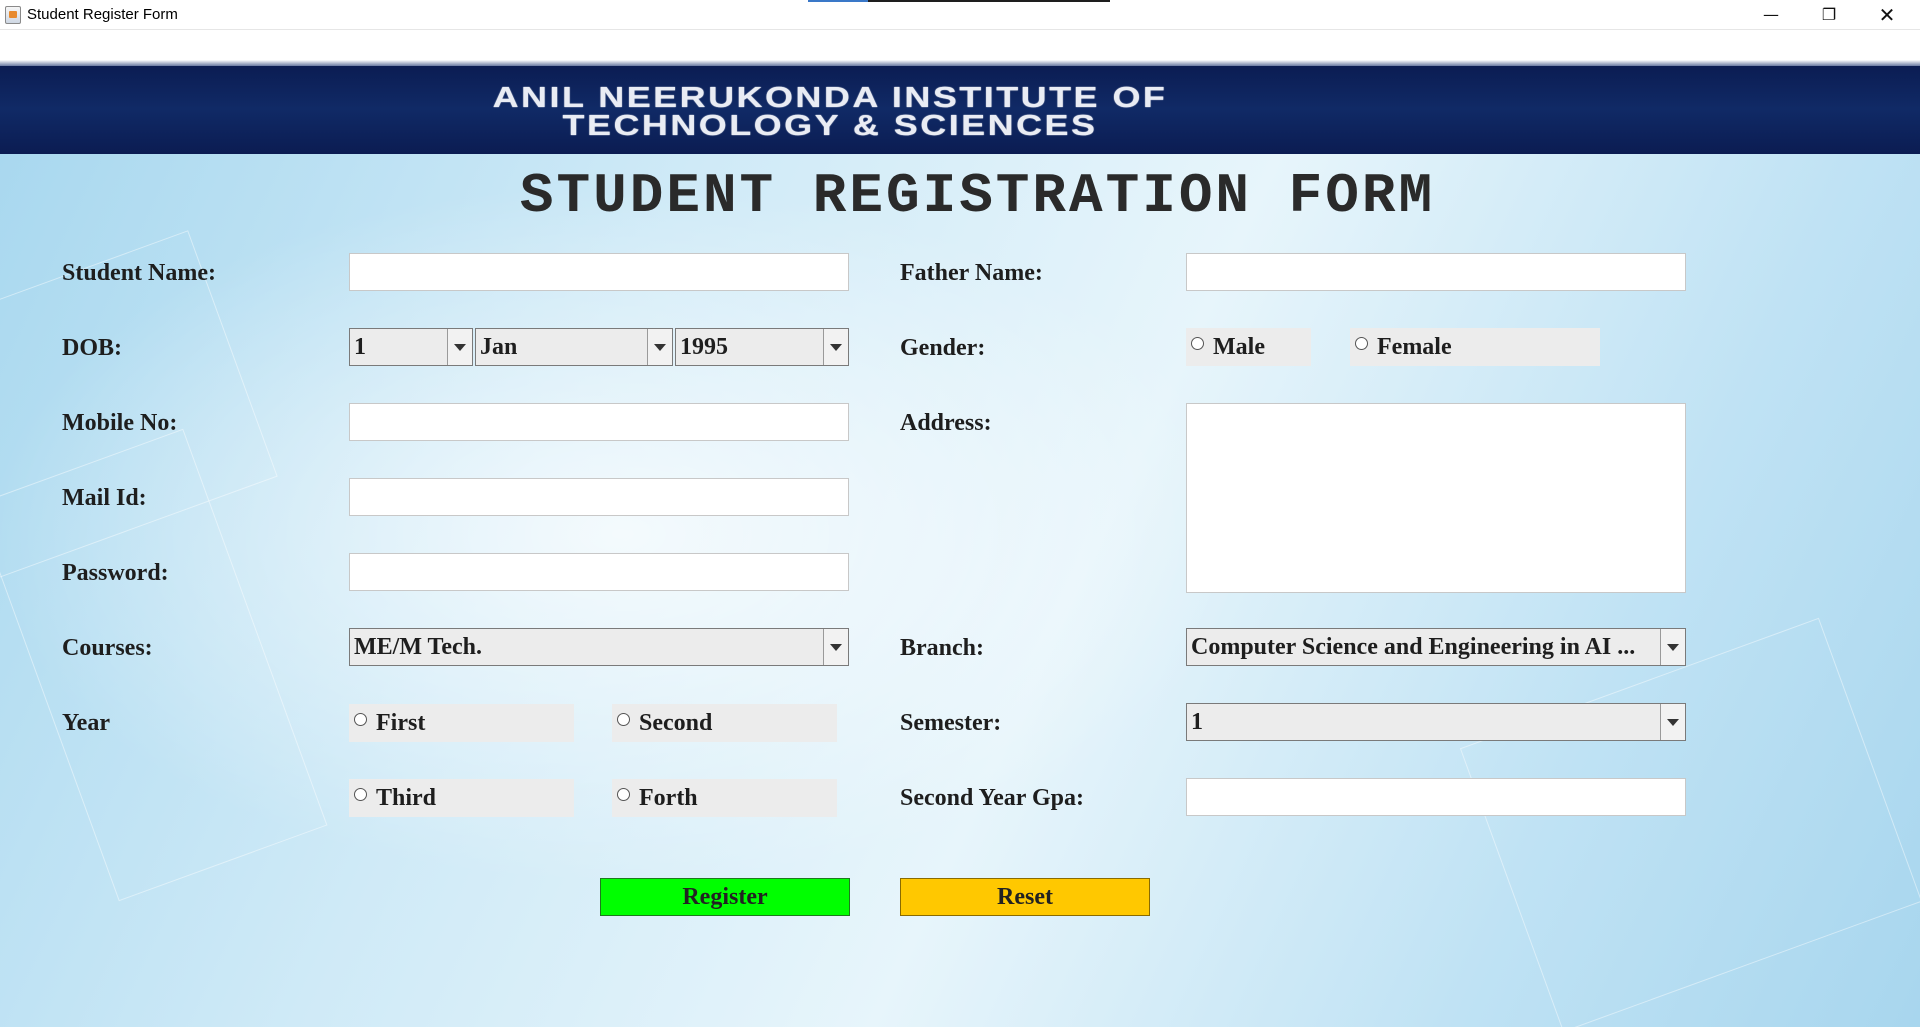 This screenshot has width=1920, height=1027. Describe the element at coordinates (461, 798) in the screenshot. I see `year-radio-third: Third` at that location.